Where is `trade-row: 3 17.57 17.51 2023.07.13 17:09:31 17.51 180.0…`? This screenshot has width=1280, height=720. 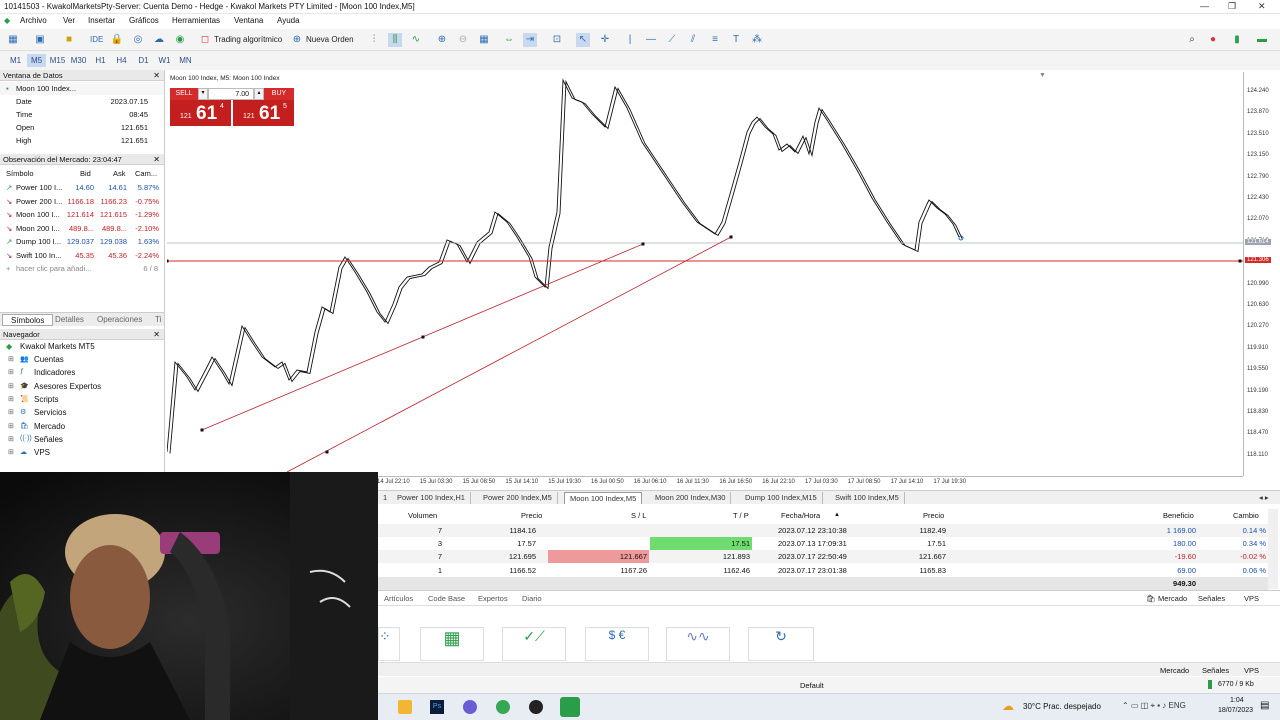 trade-row: 3 17.57 17.51 2023.07.13 17:09:31 17.51 180.0… is located at coordinates (823, 544).